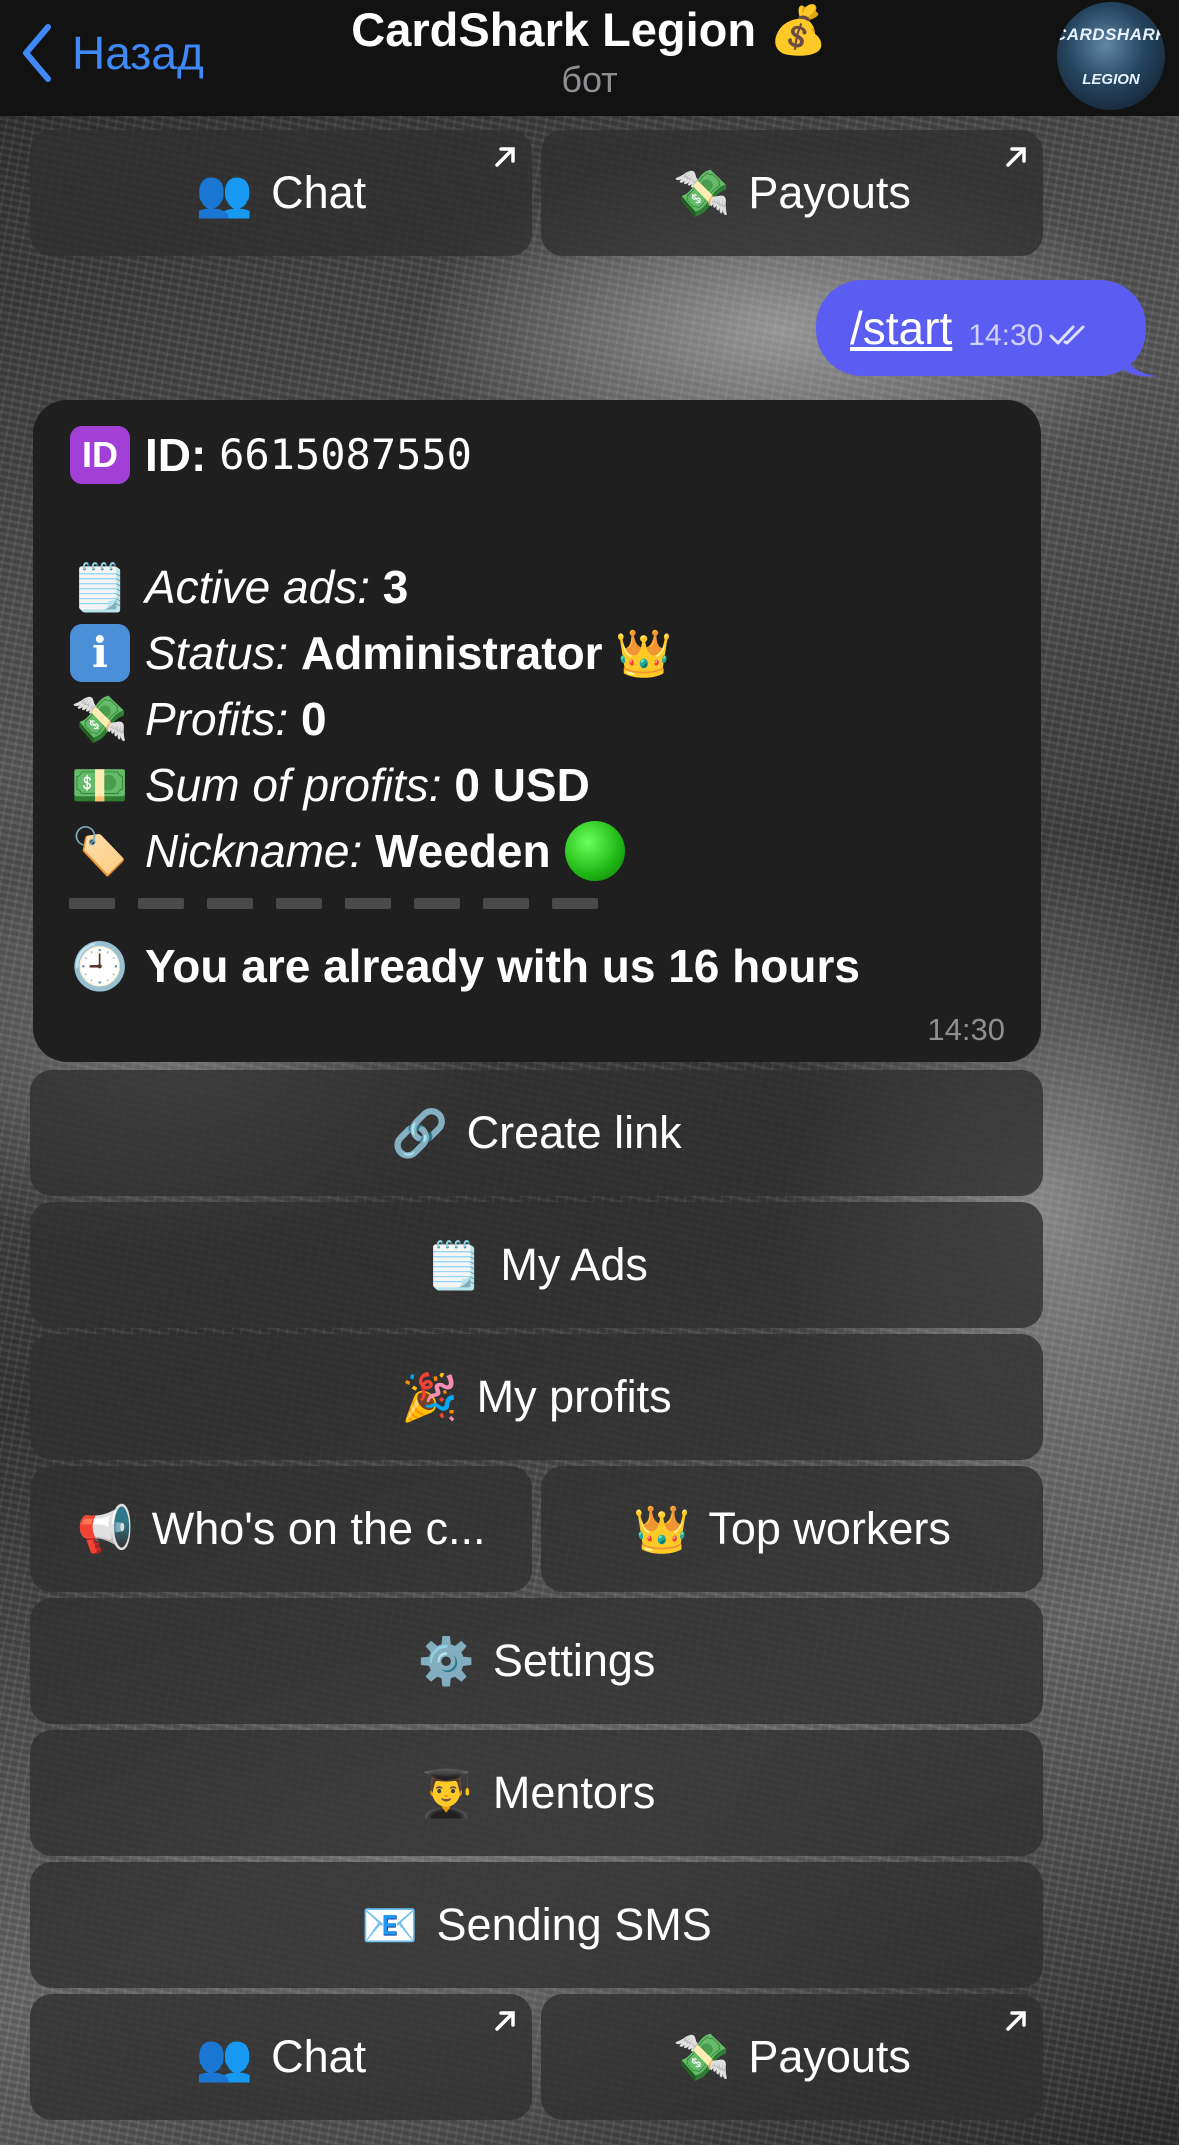  I want to click on status-line: i Status: Administrator 👑, so click(537, 653).